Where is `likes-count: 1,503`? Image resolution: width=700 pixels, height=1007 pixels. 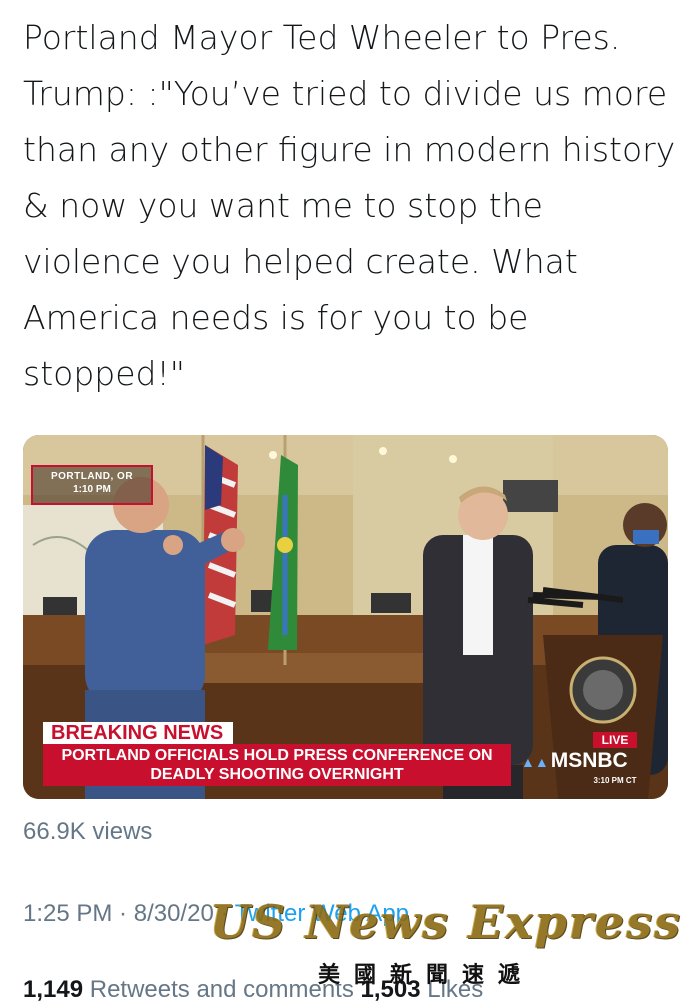 likes-count: 1,503 is located at coordinates (391, 989).